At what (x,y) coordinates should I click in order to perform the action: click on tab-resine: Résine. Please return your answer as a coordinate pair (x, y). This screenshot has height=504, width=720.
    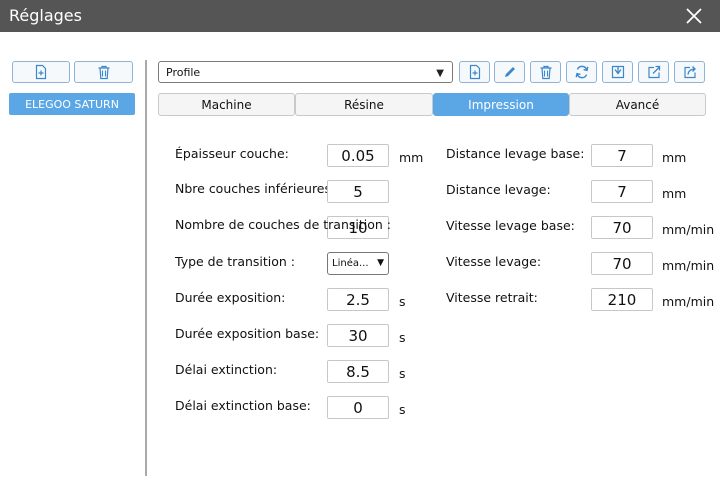
    Looking at the image, I should click on (364, 104).